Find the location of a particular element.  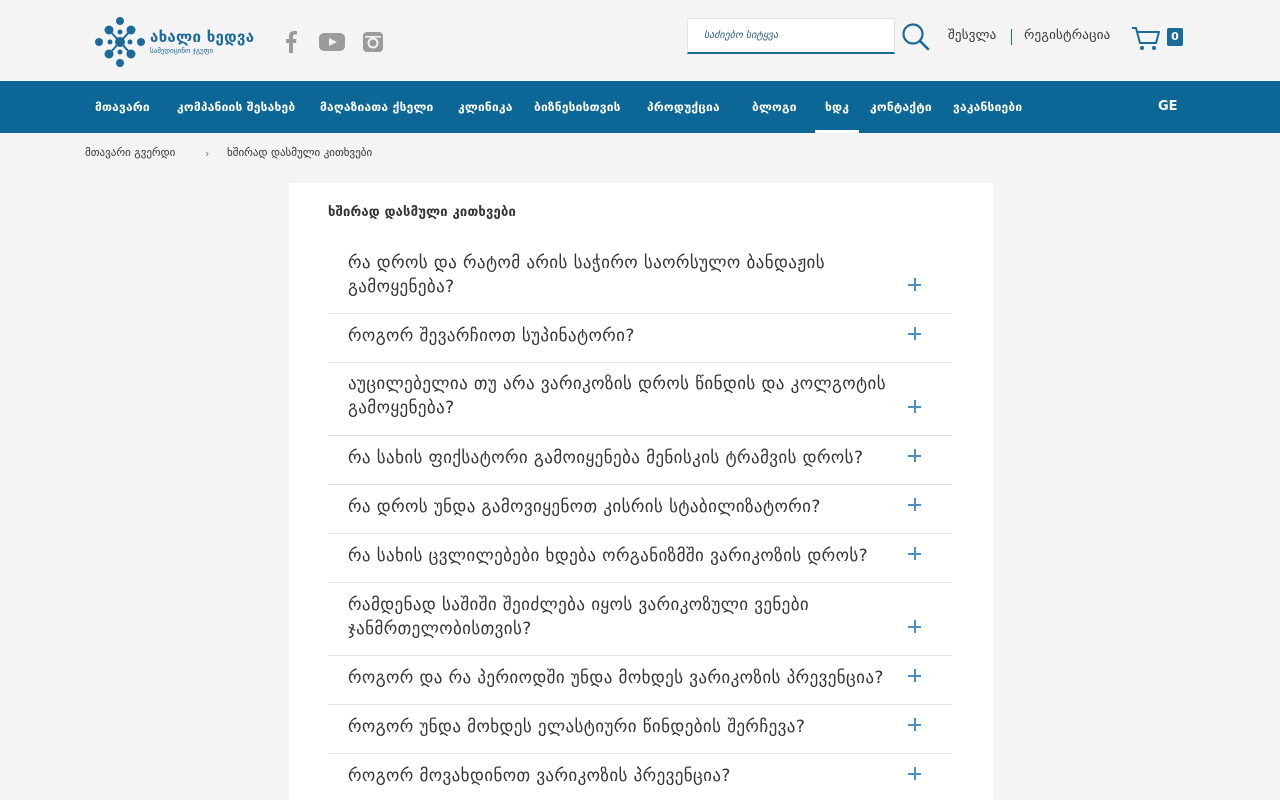

page-title: ხშირად დასმული კითხვები is located at coordinates (422, 212).